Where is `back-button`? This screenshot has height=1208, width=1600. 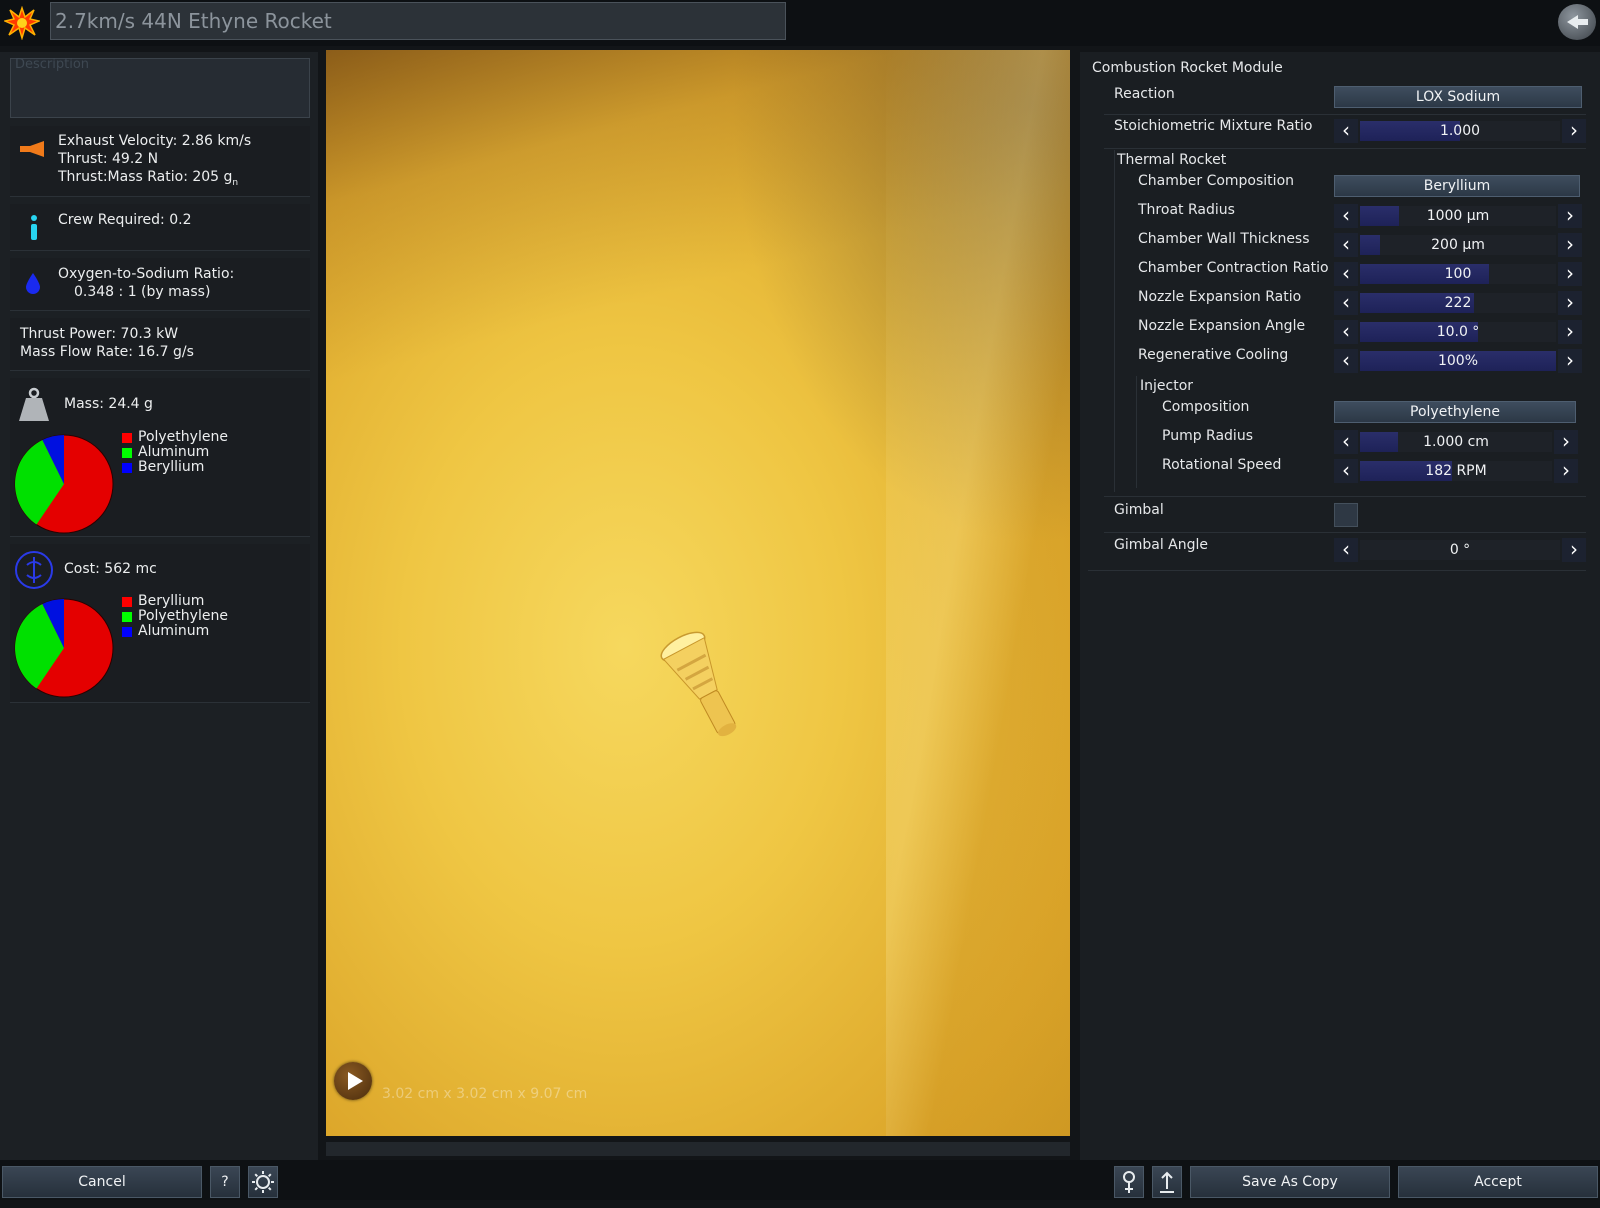 back-button is located at coordinates (1577, 22).